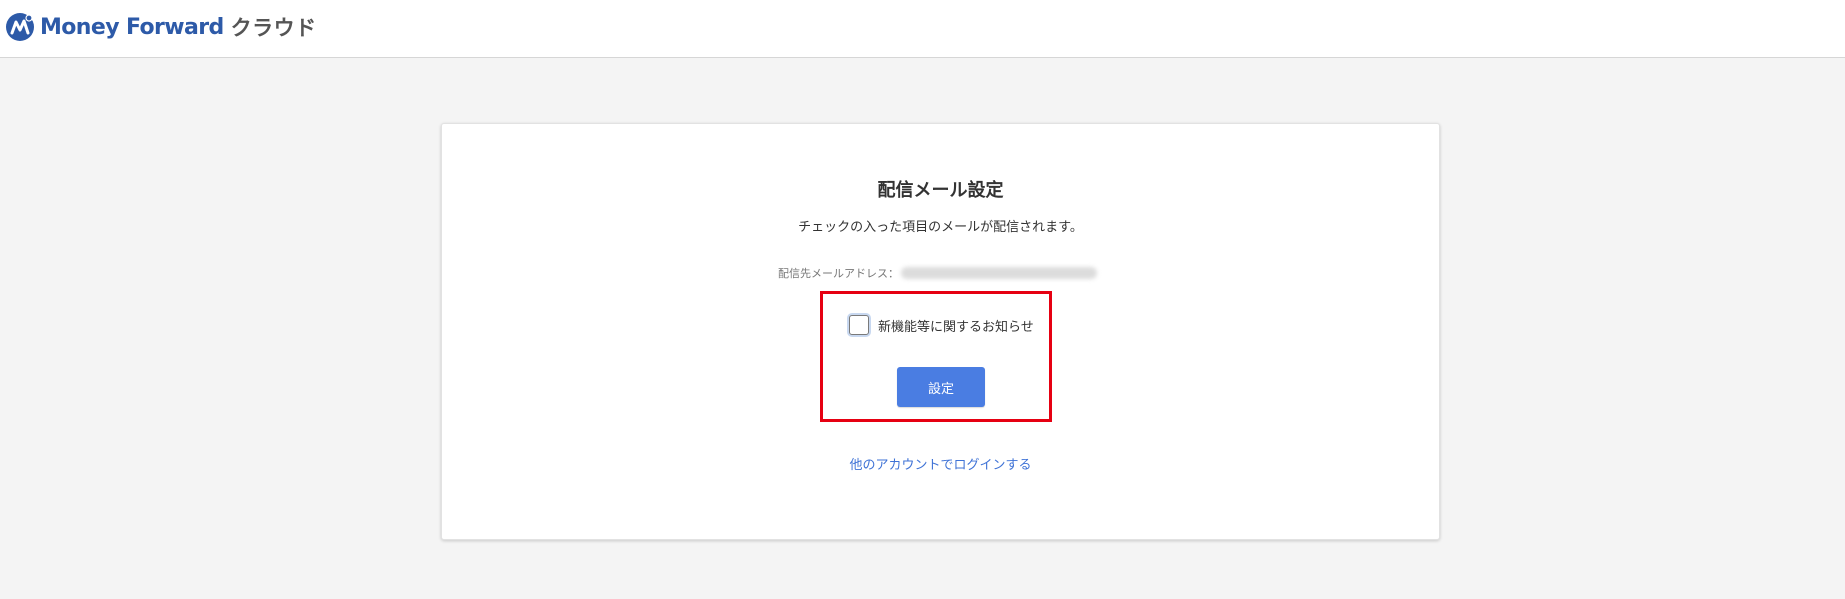 The width and height of the screenshot is (1845, 599). I want to click on money-forward-logo: Money Forward クラウド, so click(161, 27).